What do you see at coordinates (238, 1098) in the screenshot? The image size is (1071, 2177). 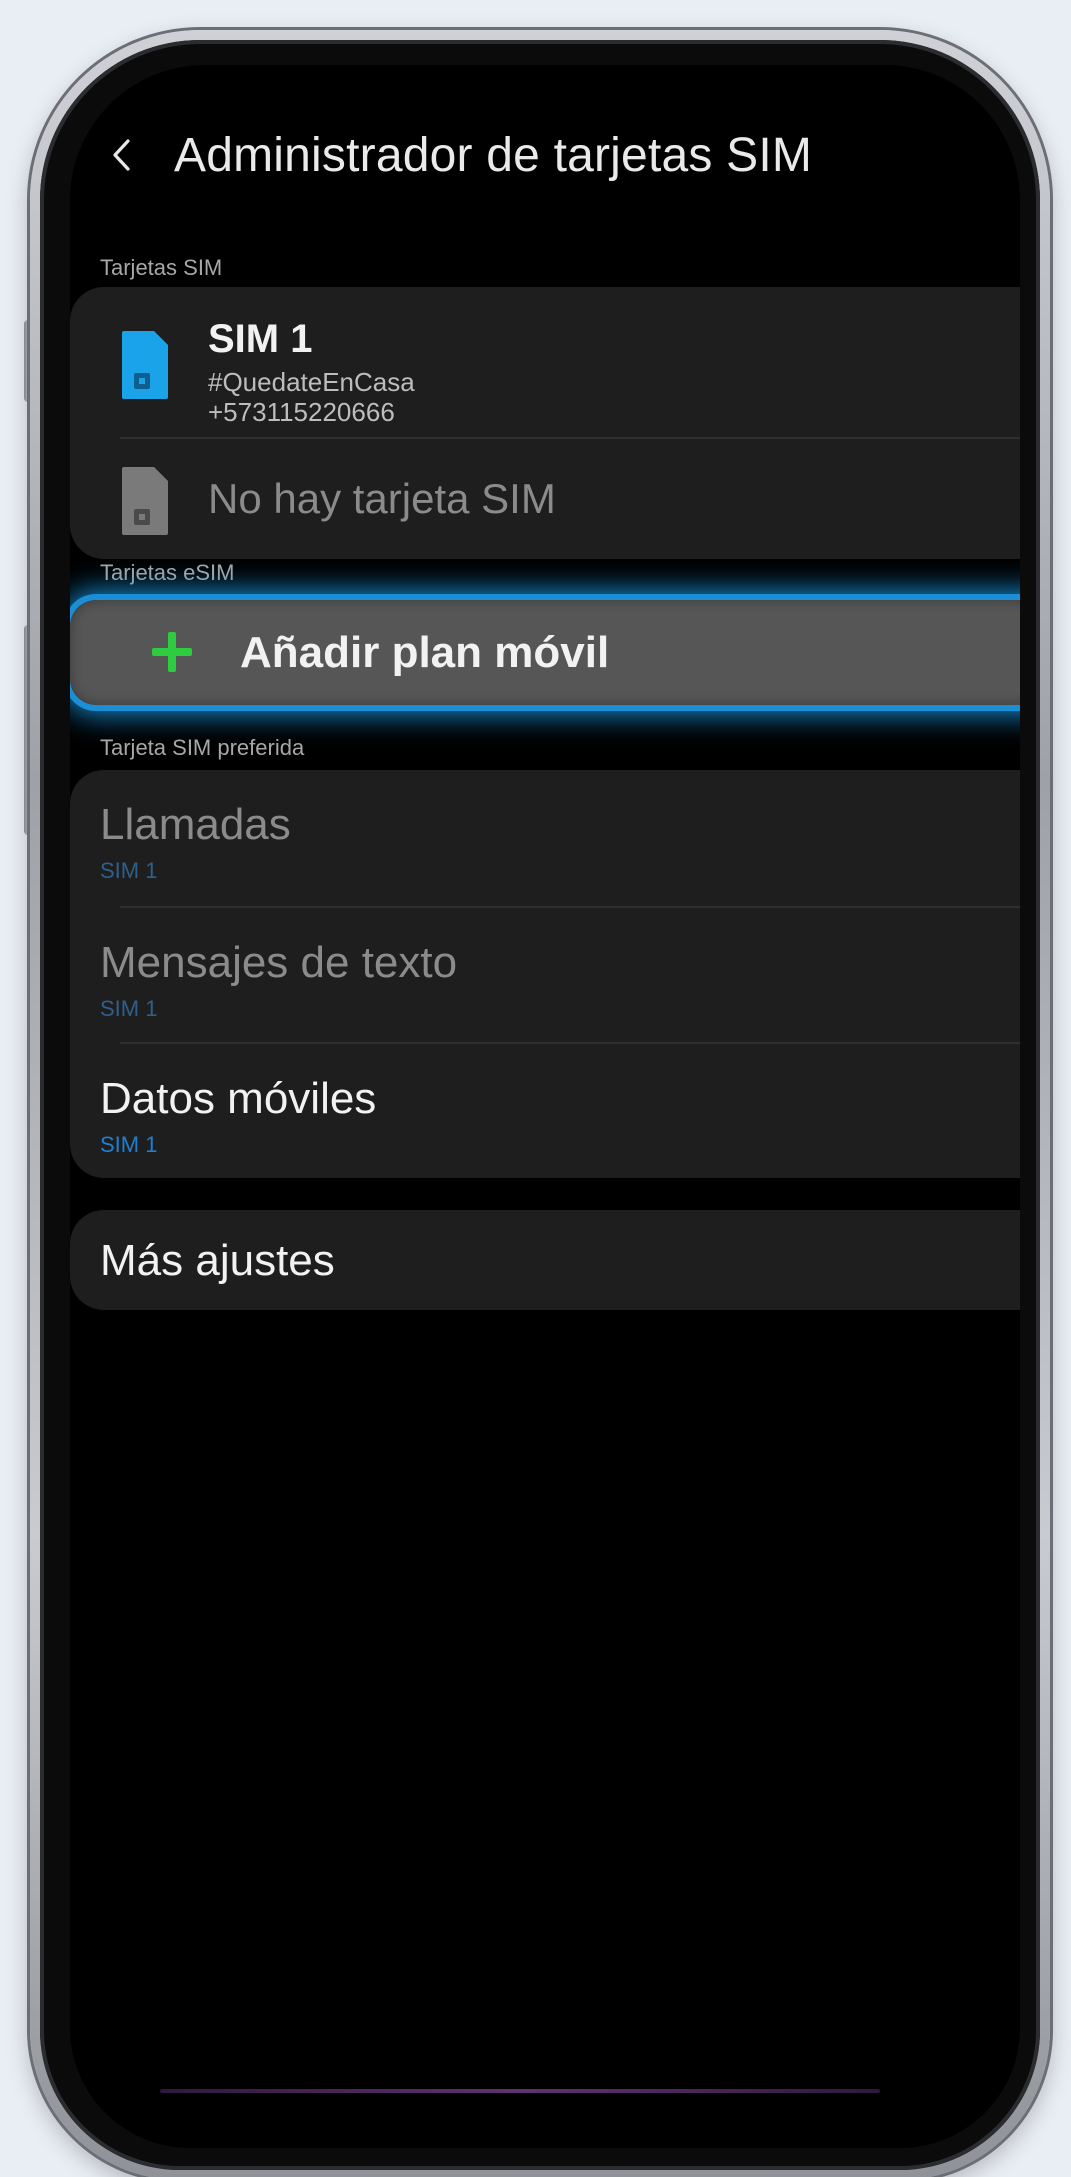 I see `mobile-data-title: Datos móviles` at bounding box center [238, 1098].